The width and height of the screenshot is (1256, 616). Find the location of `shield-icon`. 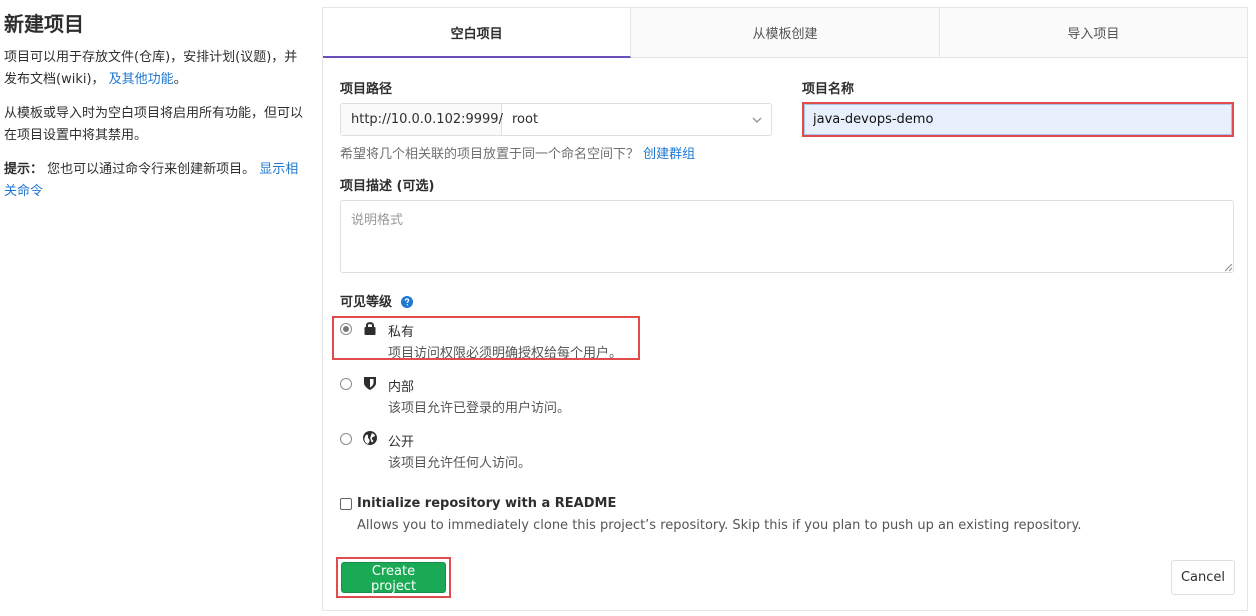

shield-icon is located at coordinates (370, 383).